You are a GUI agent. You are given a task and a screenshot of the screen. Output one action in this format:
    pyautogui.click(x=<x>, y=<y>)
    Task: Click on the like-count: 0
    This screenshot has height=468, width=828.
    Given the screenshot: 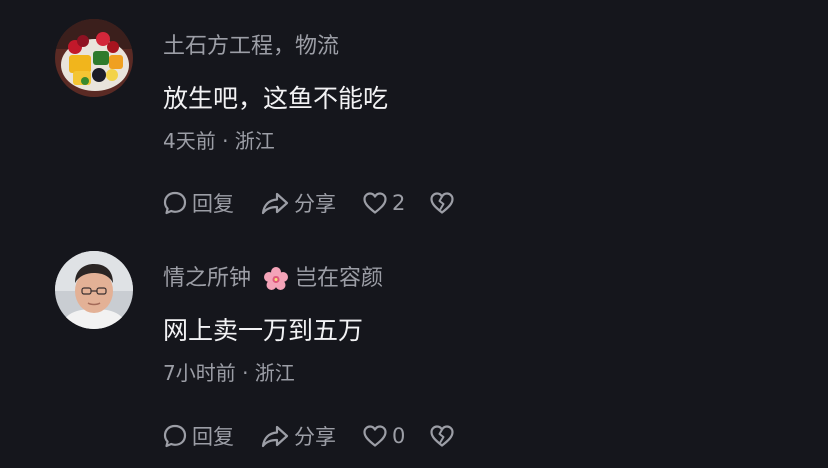 What is the action you would take?
    pyautogui.click(x=399, y=436)
    